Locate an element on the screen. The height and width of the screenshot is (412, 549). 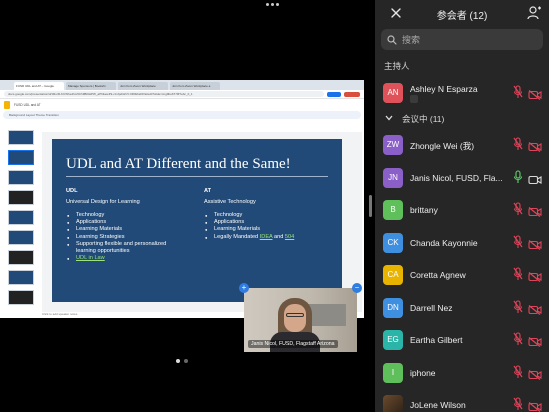
browser-tab: Join from Zoom Workplace a is located at coordinates (195, 86).